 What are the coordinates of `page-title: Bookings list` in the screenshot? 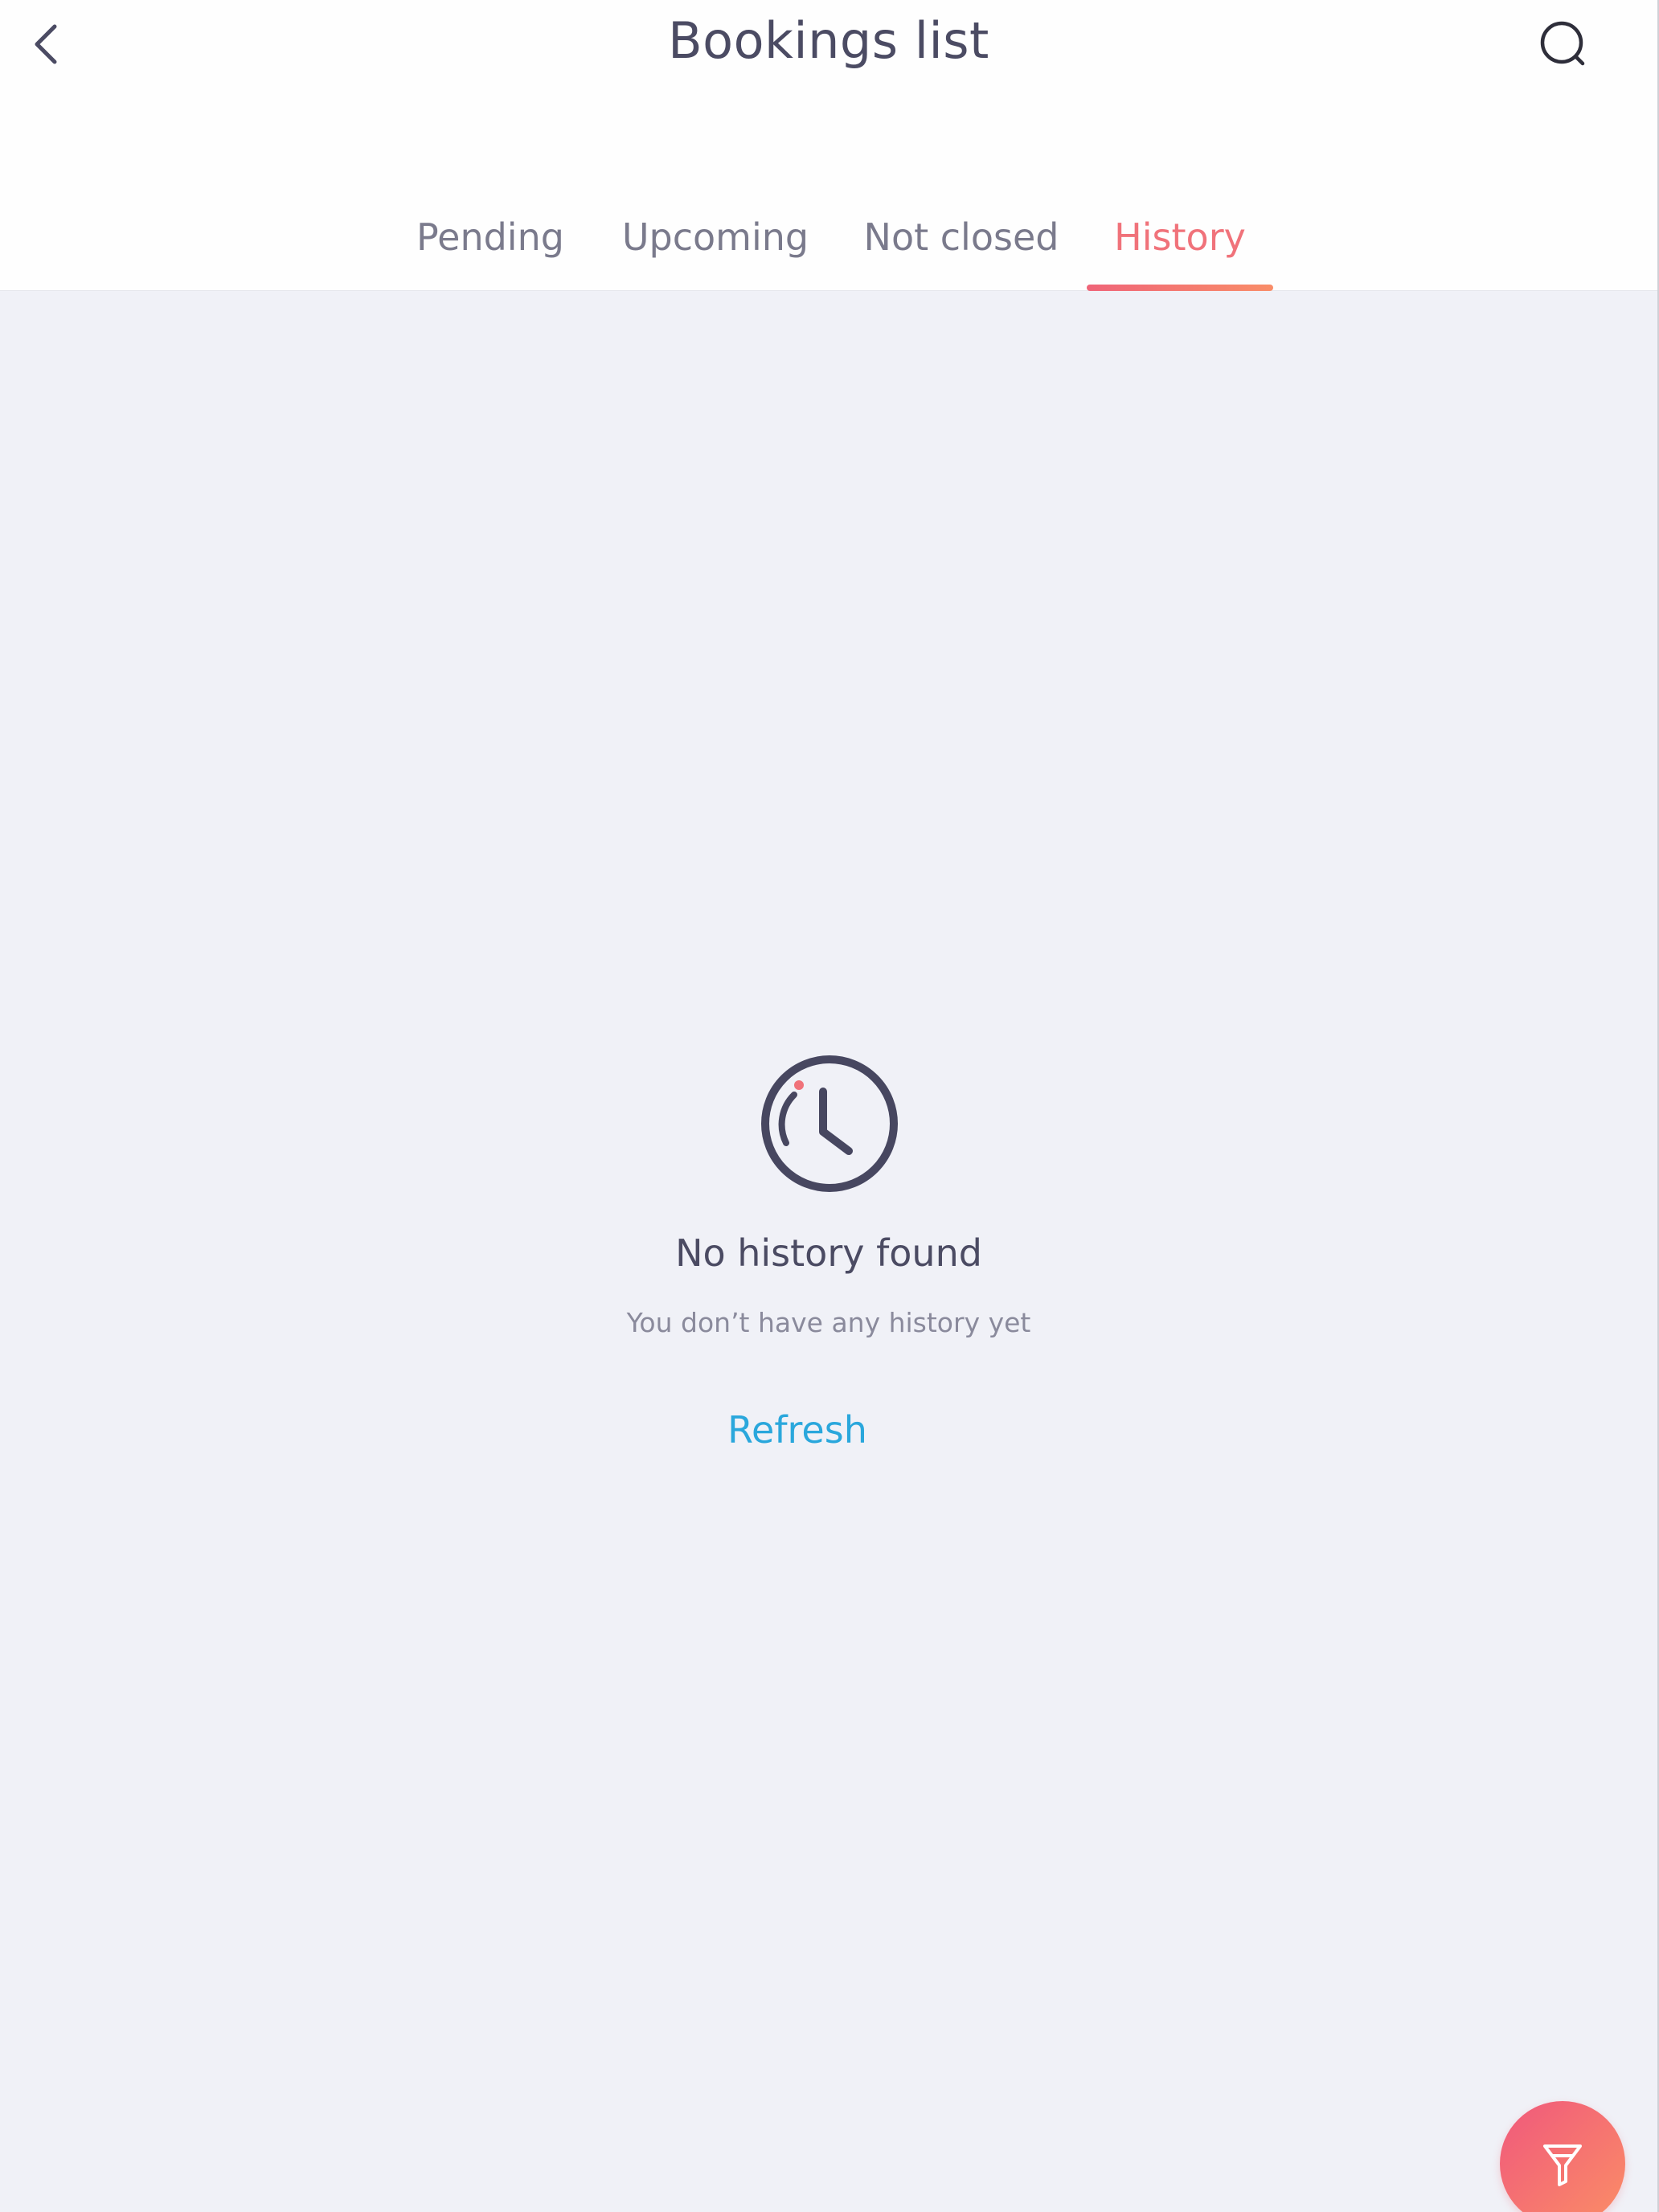 It's located at (828, 40).